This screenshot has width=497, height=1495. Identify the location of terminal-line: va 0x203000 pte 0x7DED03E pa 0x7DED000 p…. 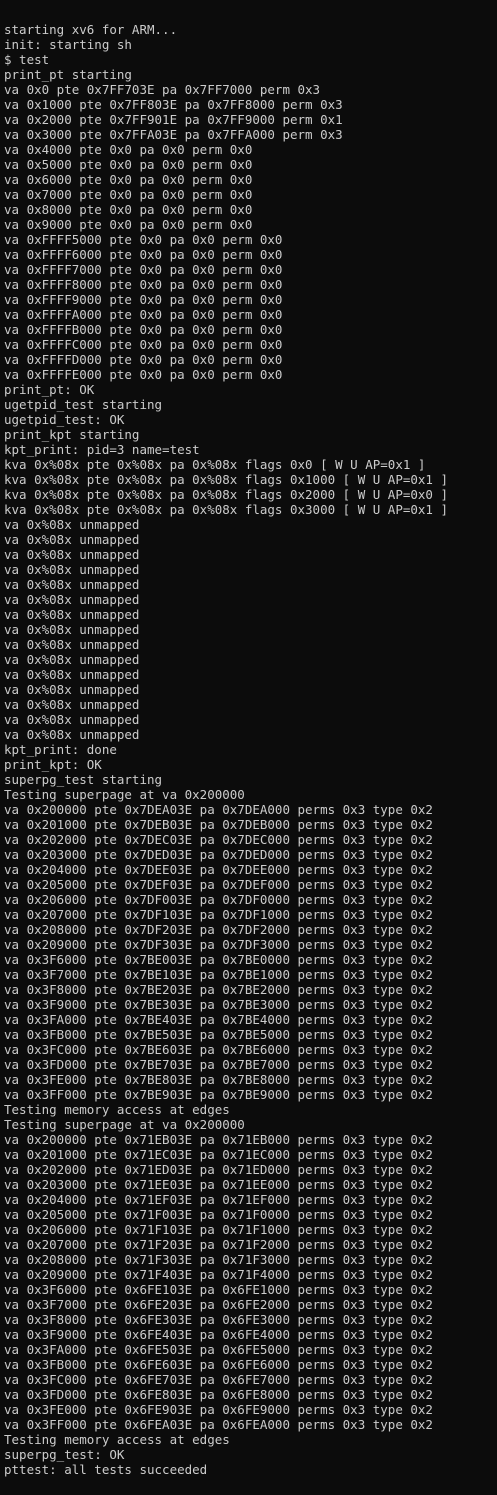
(218, 854).